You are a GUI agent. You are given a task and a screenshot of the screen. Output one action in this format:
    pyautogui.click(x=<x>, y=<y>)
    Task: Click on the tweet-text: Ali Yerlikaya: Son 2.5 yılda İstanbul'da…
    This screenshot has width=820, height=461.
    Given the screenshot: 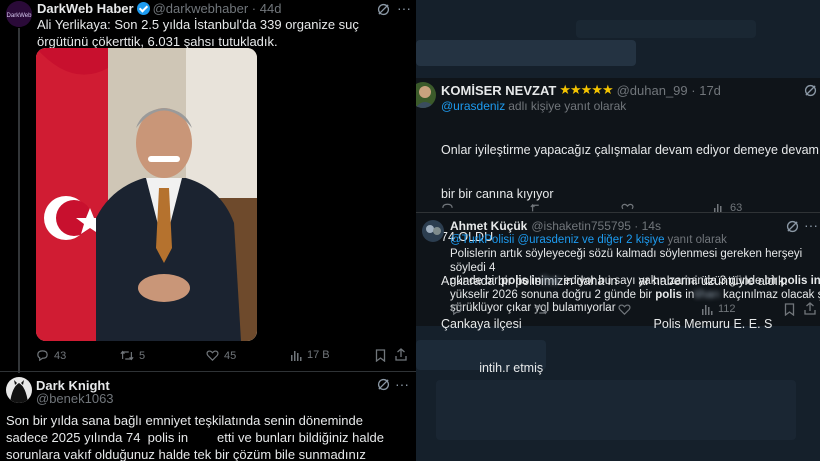 What is the action you would take?
    pyautogui.click(x=198, y=33)
    